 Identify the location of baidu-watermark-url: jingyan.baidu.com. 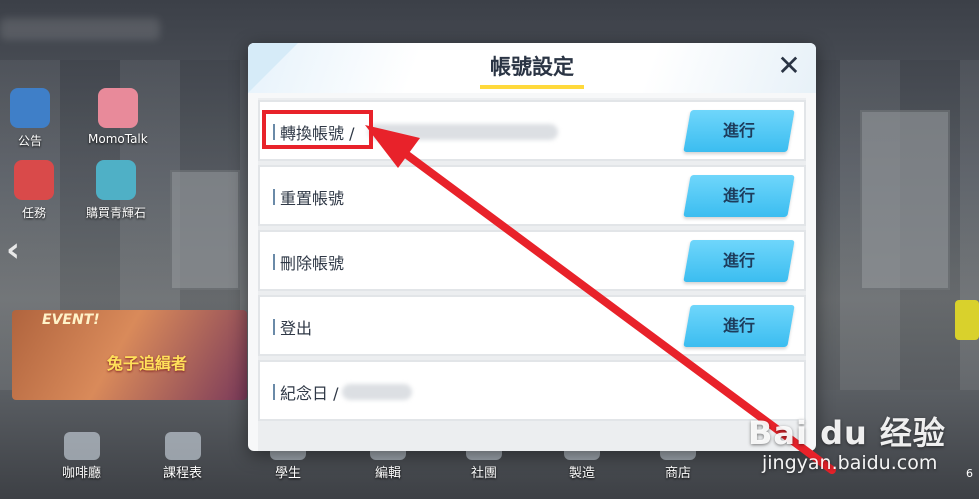
(850, 463).